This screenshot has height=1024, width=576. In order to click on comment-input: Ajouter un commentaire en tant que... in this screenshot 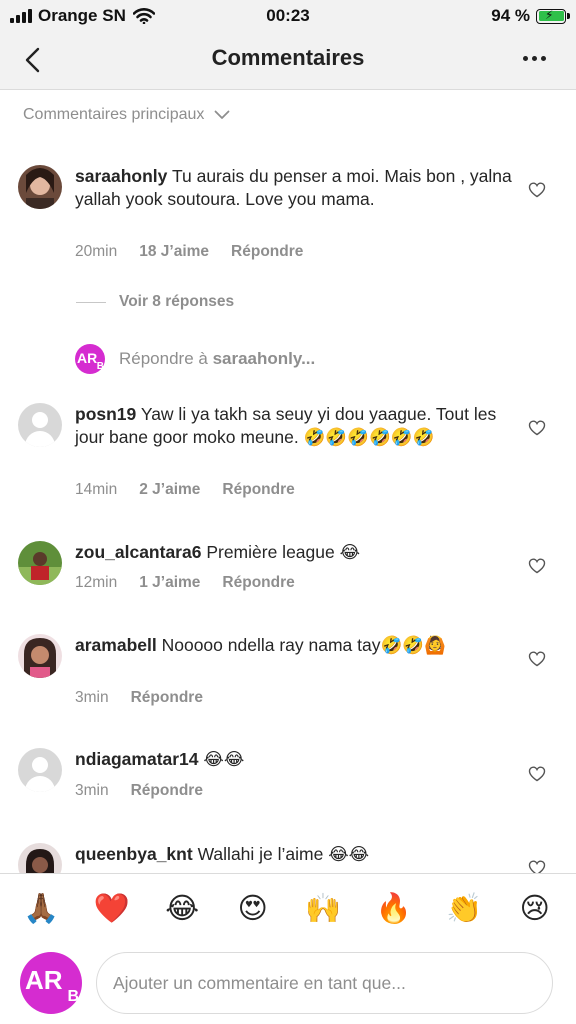, I will do `click(324, 983)`.